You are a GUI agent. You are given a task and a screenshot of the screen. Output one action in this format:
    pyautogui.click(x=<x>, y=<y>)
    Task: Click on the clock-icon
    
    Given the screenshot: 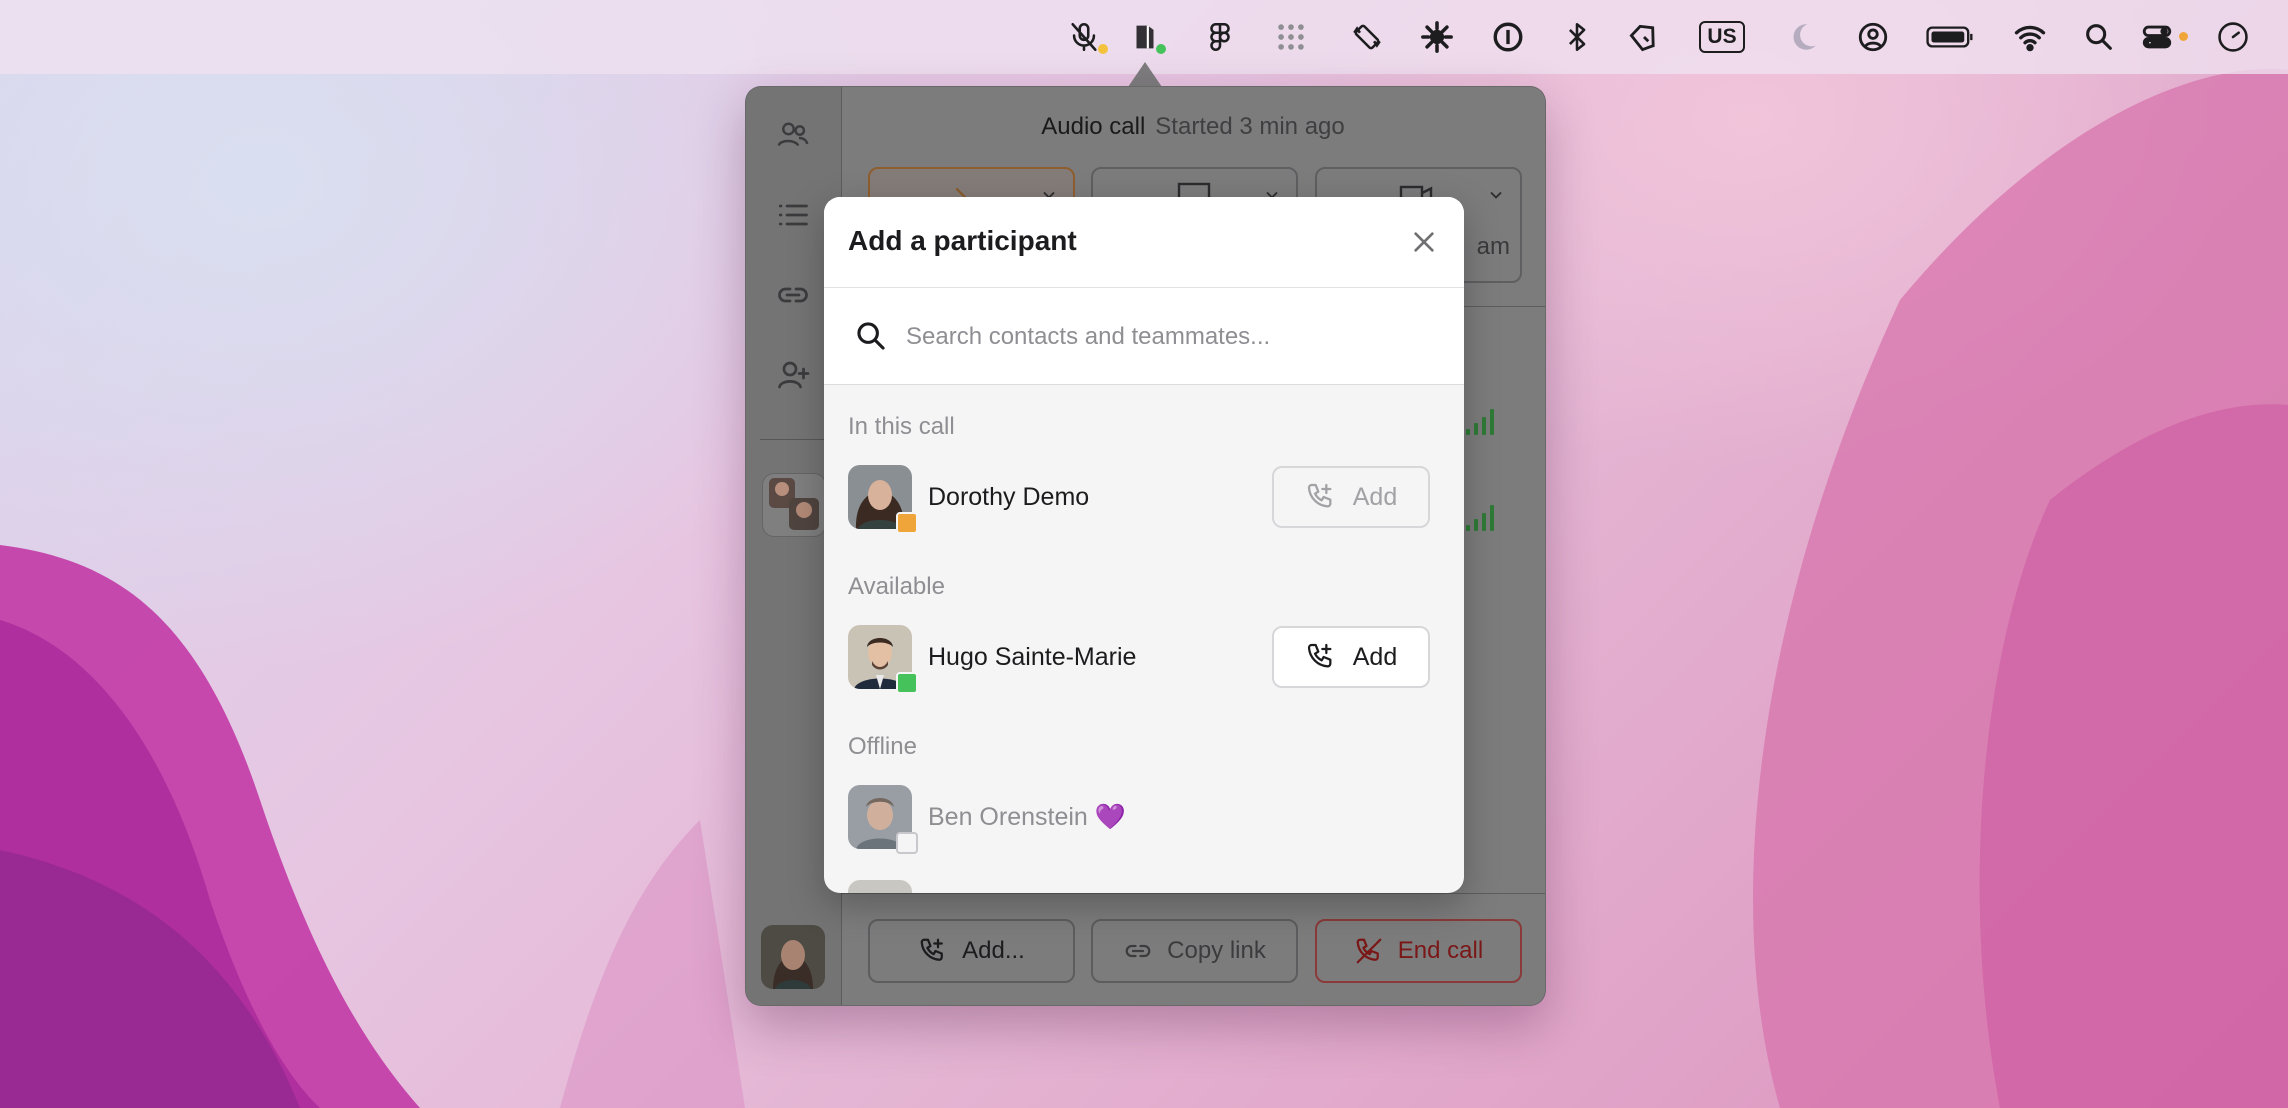 What is the action you would take?
    pyautogui.click(x=2233, y=37)
    